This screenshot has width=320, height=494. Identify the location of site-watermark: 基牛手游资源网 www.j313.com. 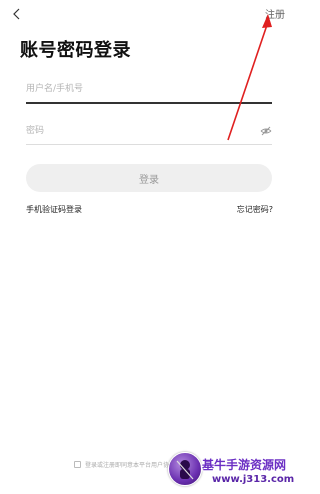
(233, 470).